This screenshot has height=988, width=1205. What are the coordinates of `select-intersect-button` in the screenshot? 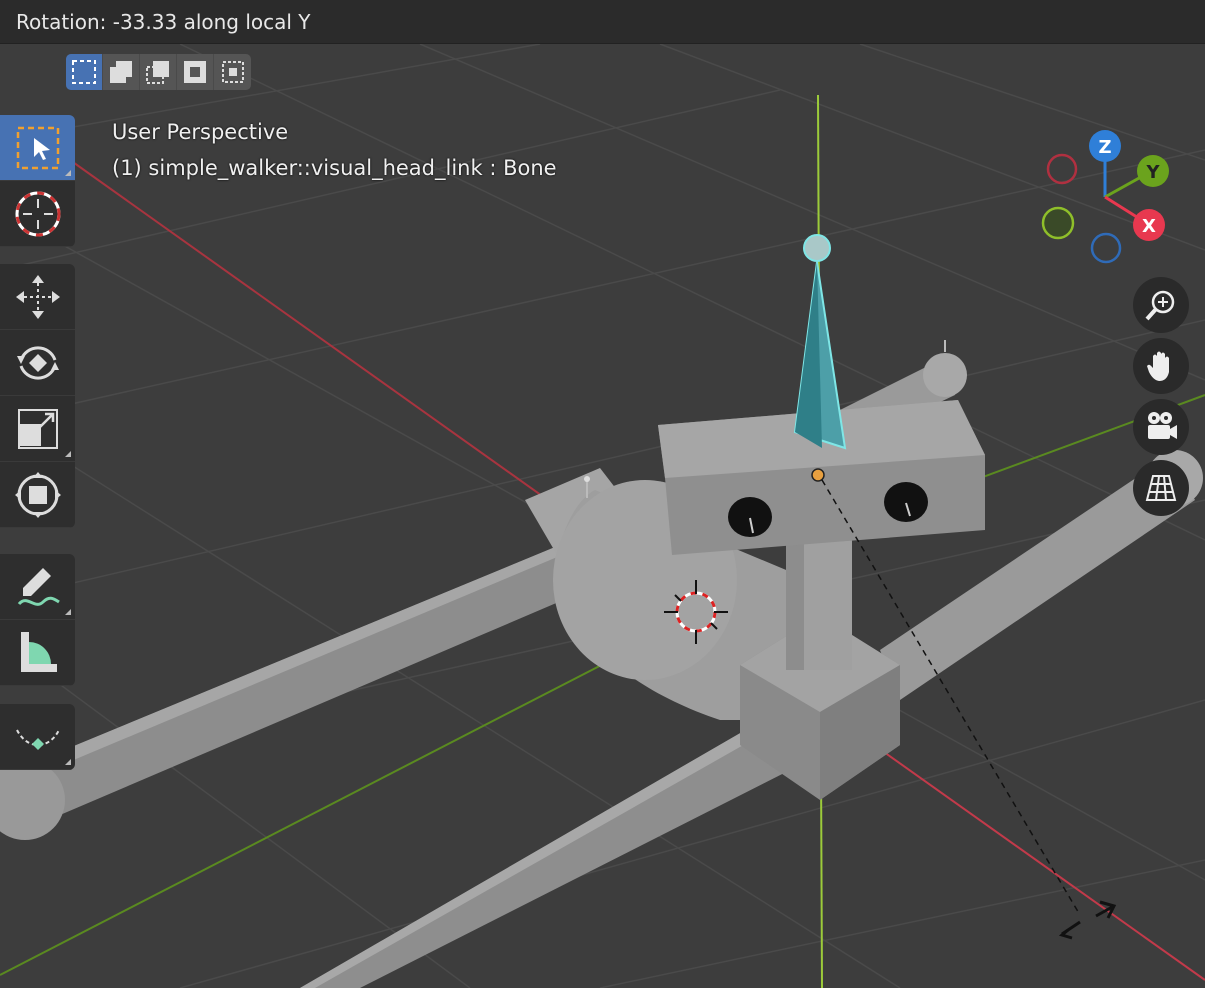 It's located at (232, 72).